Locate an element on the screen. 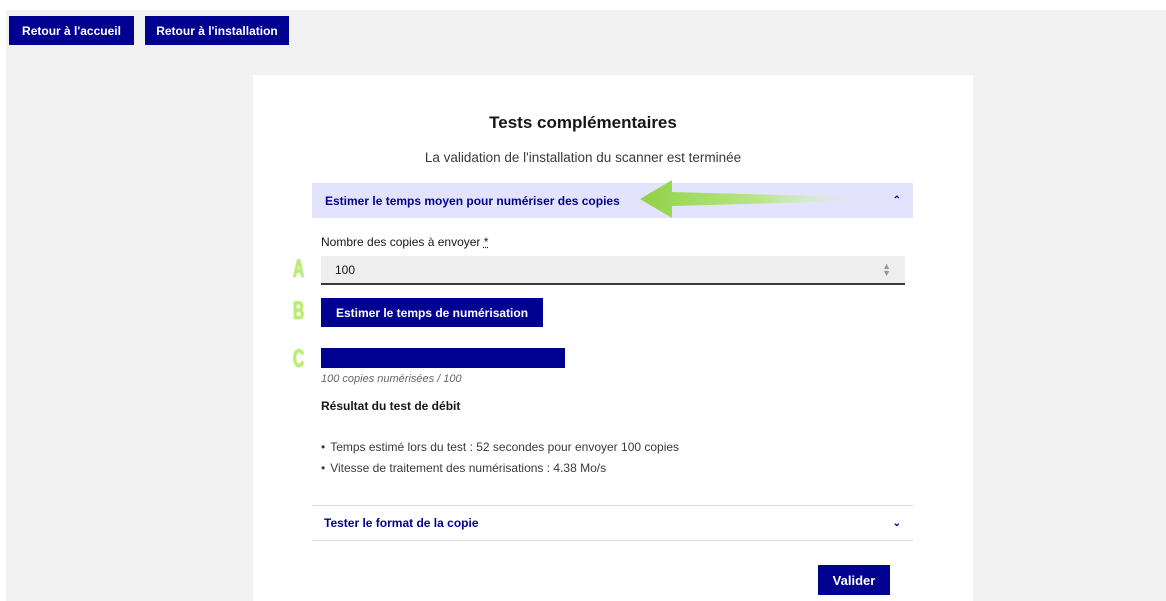  copies-count-label-text: Nombre des copies à envoyer is located at coordinates (401, 242).